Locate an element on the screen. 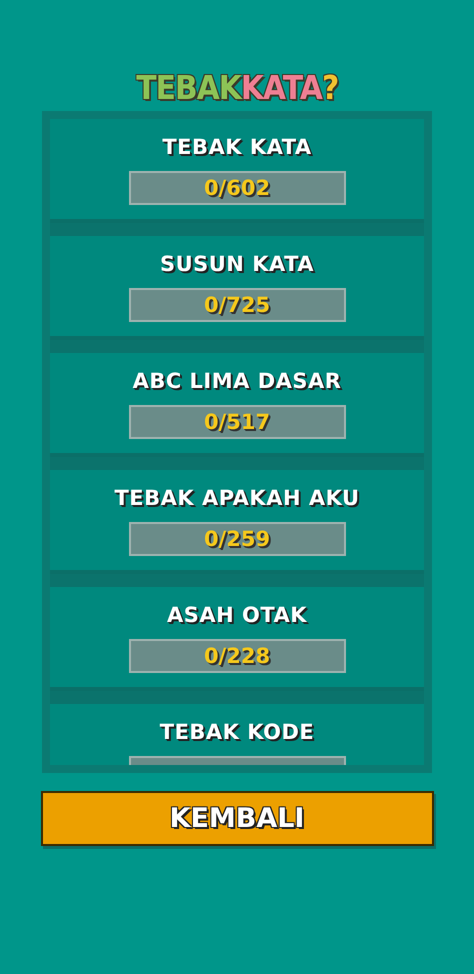  mode-title: ABC LIMA DASAR is located at coordinates (237, 381).